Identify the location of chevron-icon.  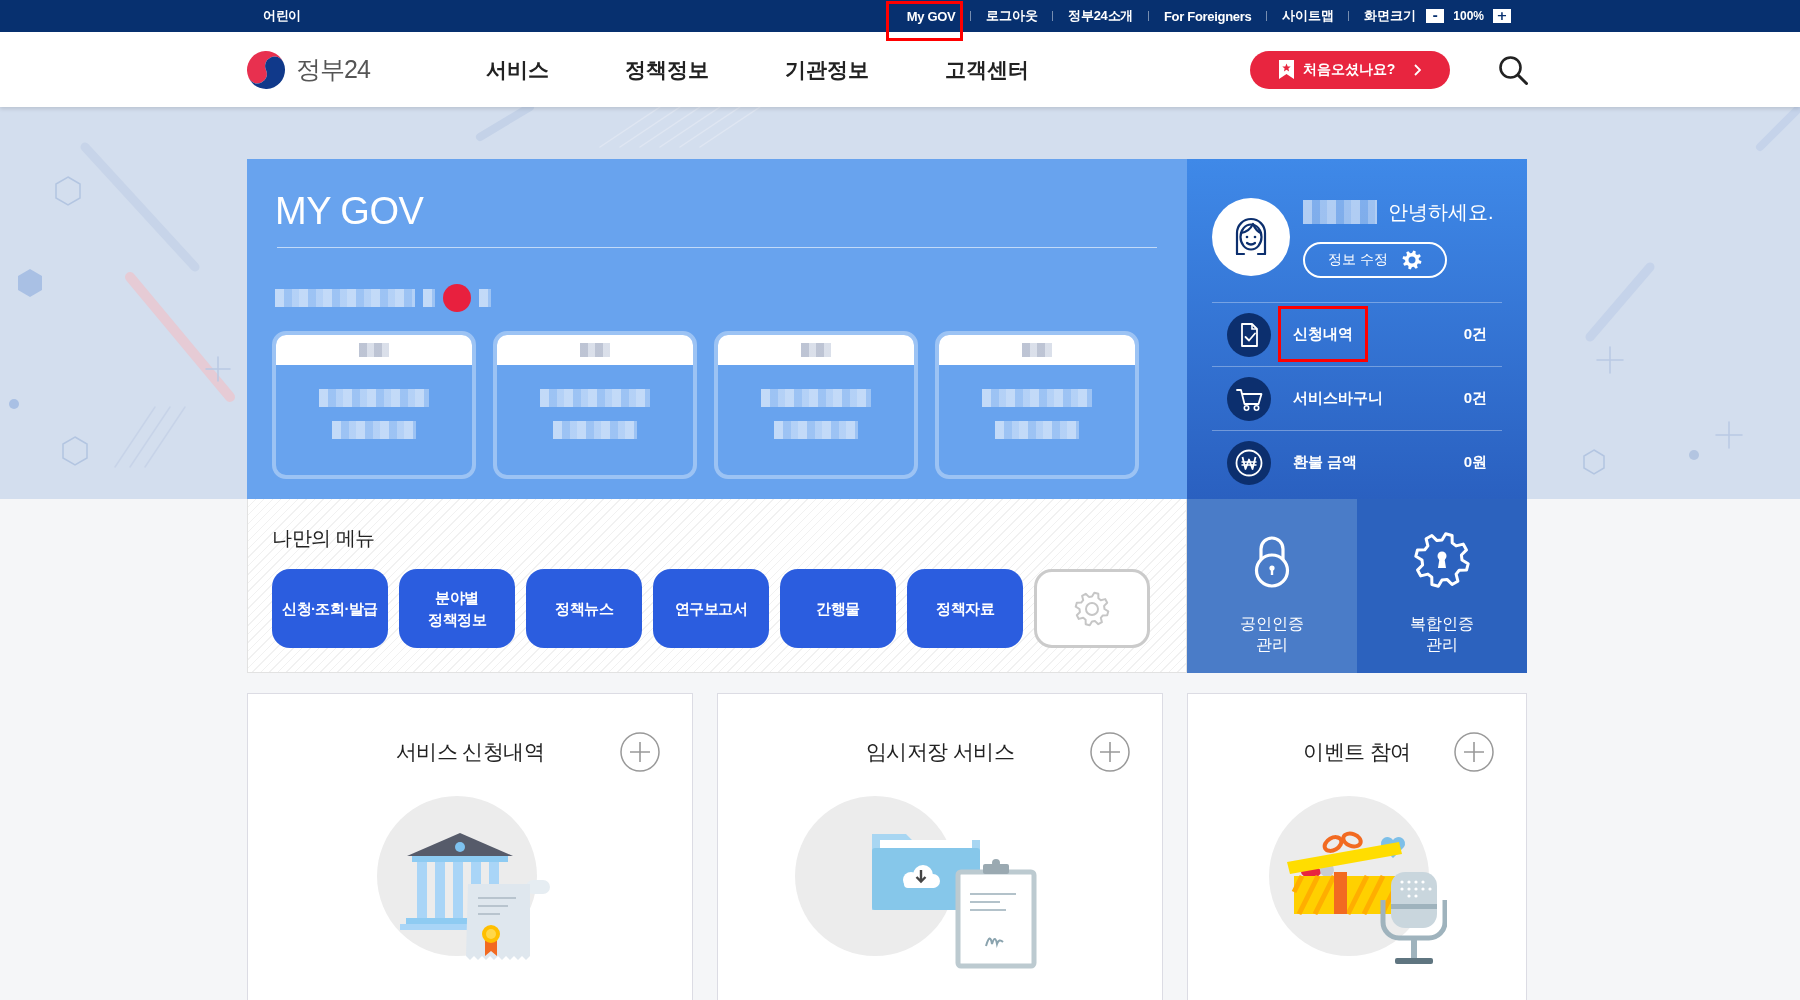
(1418, 69).